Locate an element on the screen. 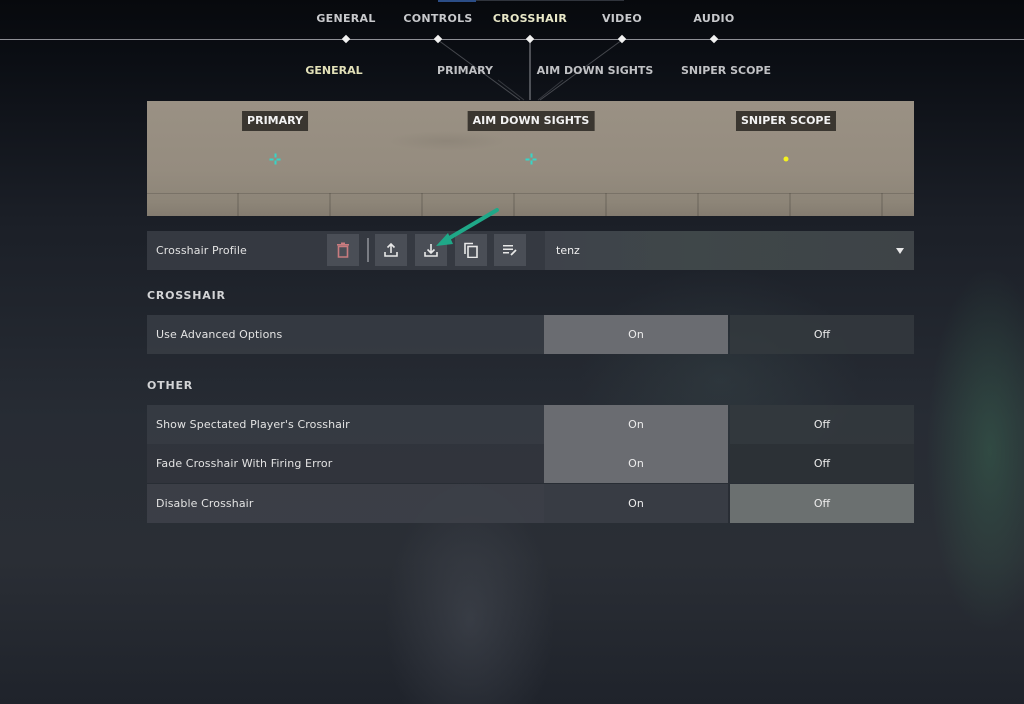 The width and height of the screenshot is (1024, 704). top-indicator-track is located at coordinates (550, 0).